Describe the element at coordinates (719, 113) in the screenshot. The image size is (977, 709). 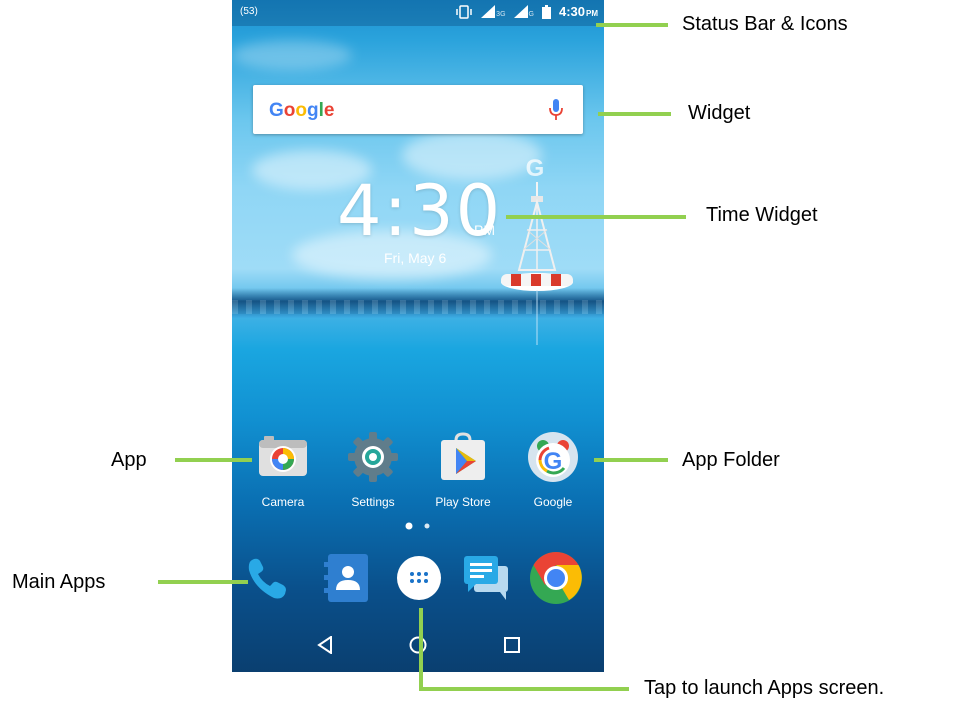
I see `callout-widget: Widget` at that location.